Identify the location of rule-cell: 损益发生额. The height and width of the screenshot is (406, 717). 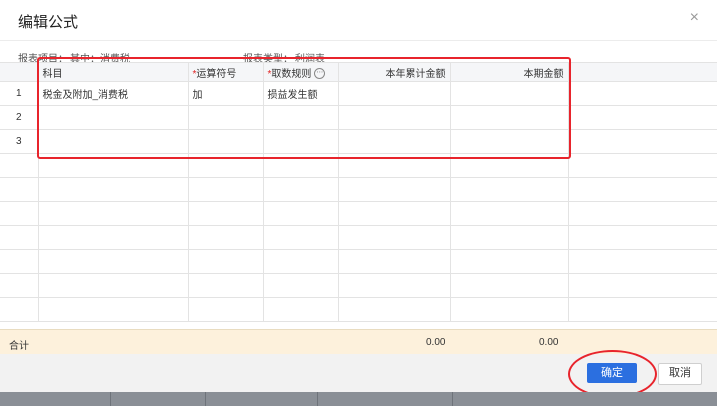
(301, 93).